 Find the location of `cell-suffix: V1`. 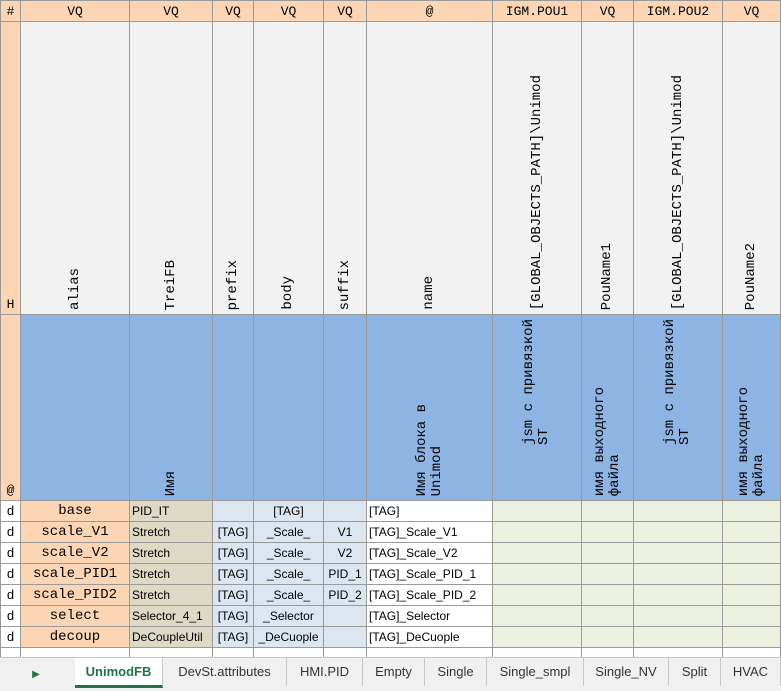

cell-suffix: V1 is located at coordinates (345, 532).